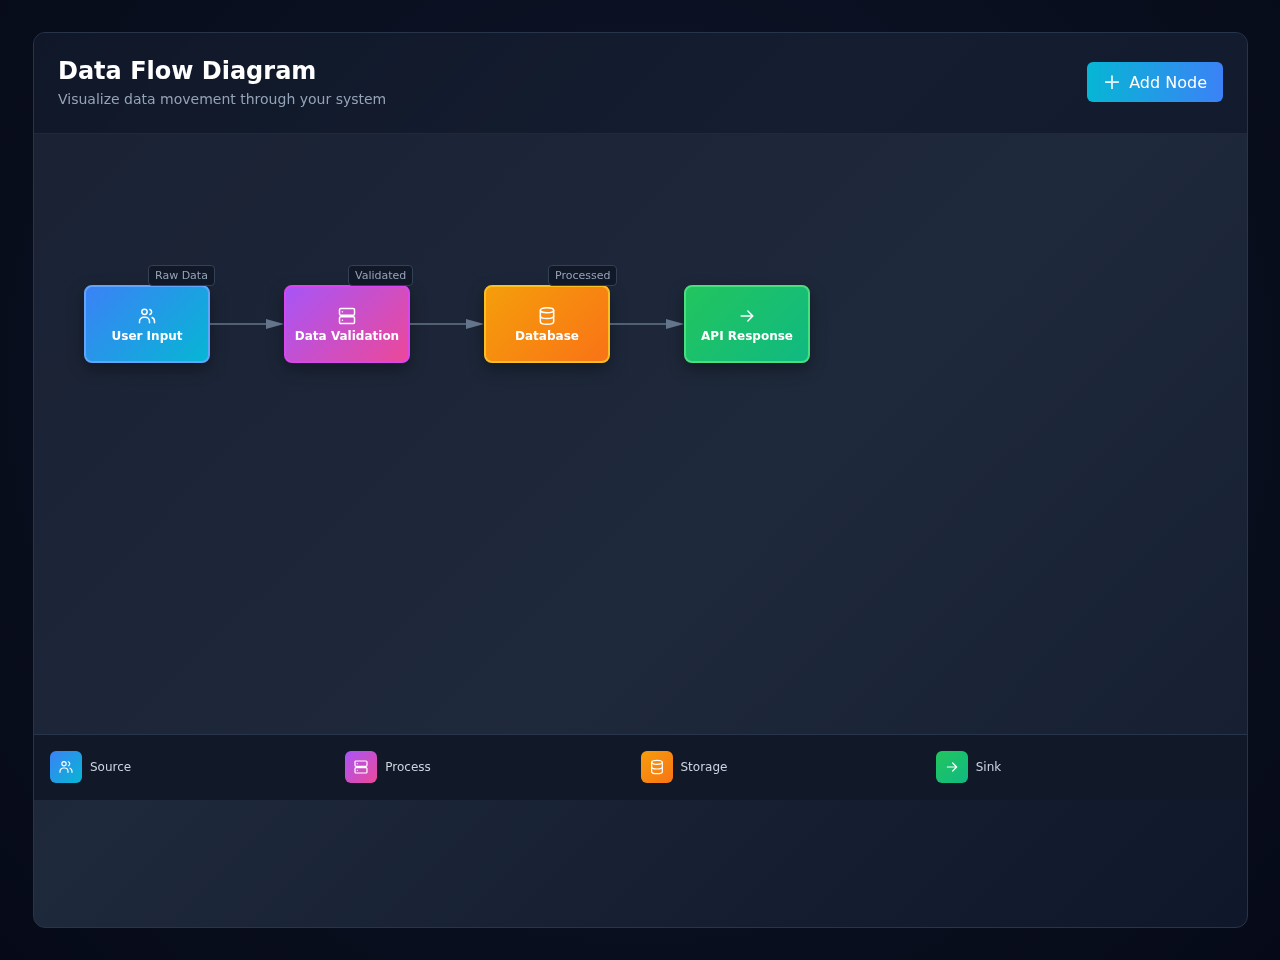  I want to click on page-title: Data Flow Diagram, so click(188, 71).